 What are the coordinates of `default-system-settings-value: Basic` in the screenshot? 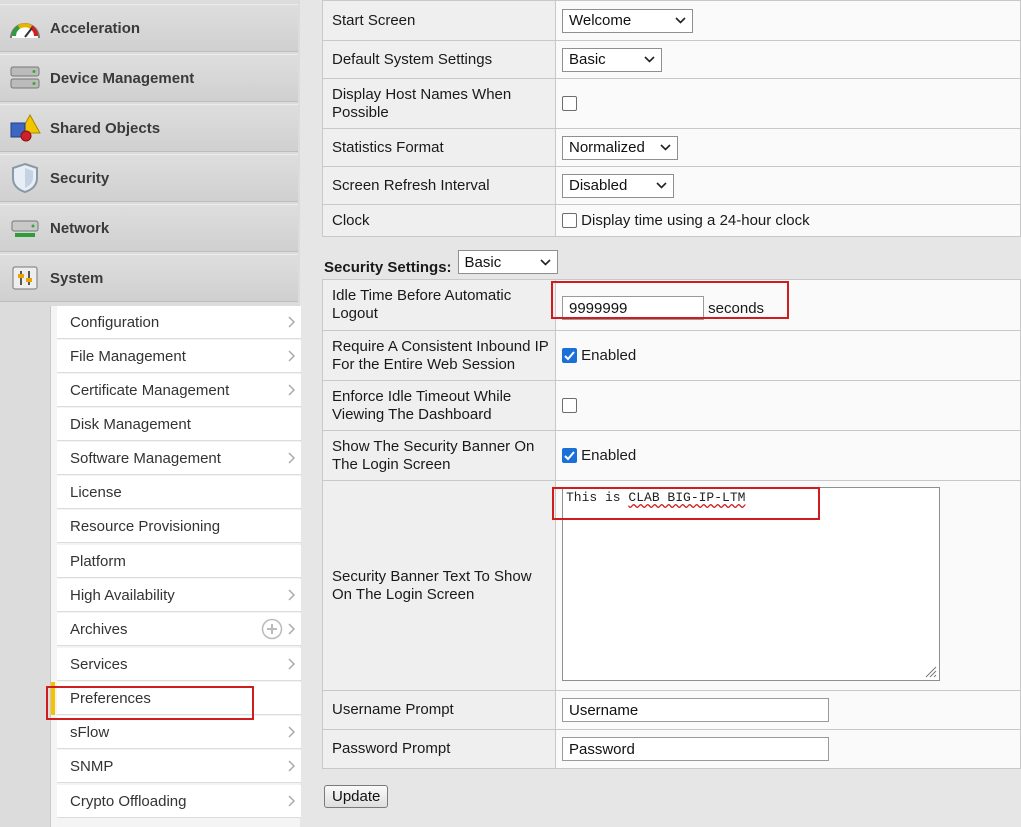 It's located at (587, 59).